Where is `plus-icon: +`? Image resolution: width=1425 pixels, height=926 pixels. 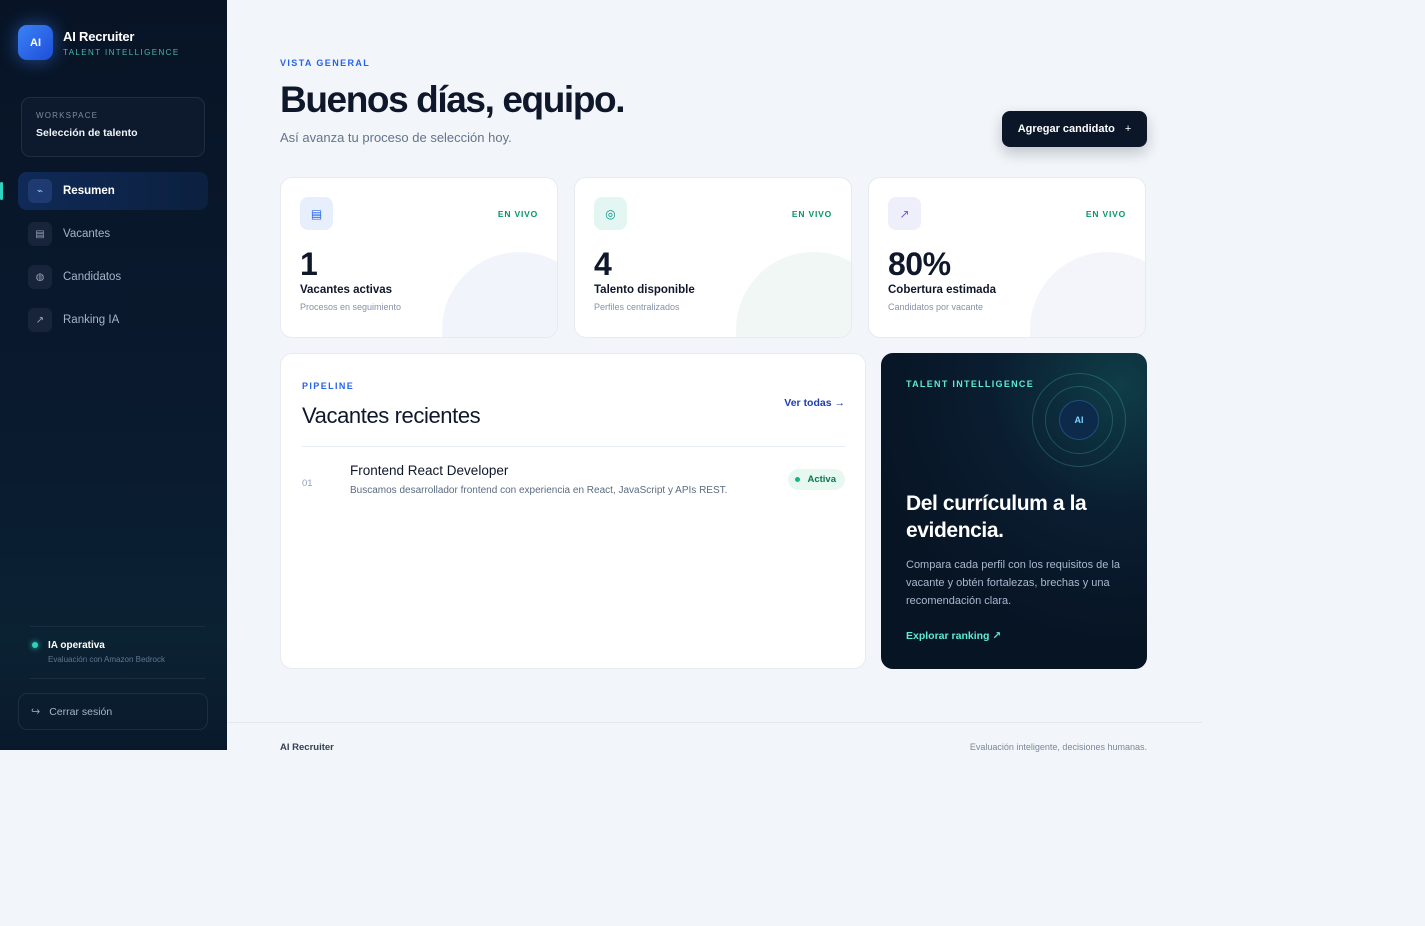 plus-icon: + is located at coordinates (1128, 129).